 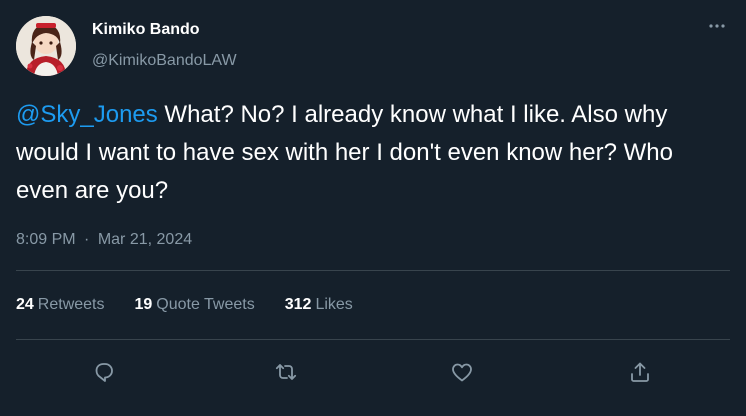 I want to click on mention-link: @Sky_Jones, so click(x=87, y=114).